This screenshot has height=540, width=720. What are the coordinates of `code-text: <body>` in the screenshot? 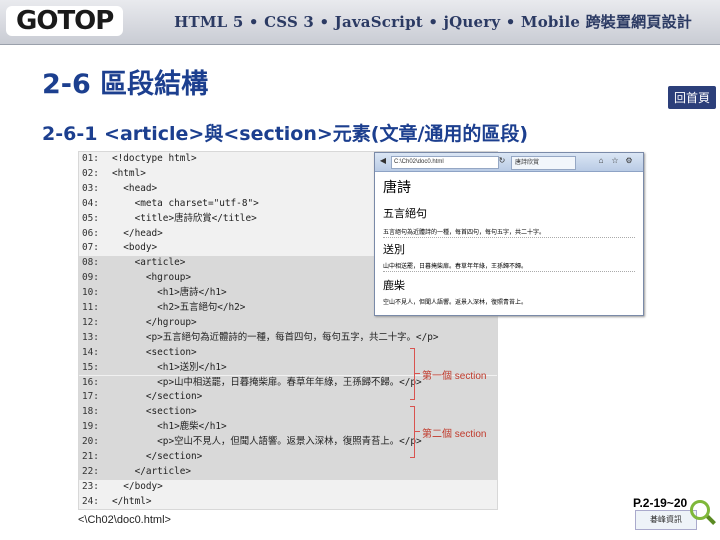 It's located at (135, 248).